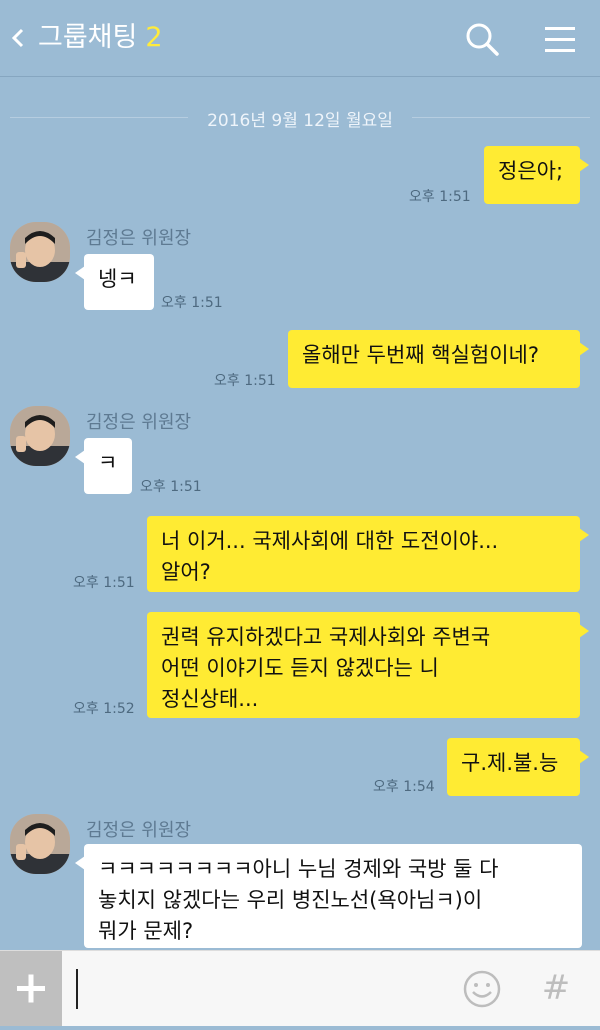 This screenshot has width=600, height=1030. I want to click on emoji-icon, so click(482, 989).